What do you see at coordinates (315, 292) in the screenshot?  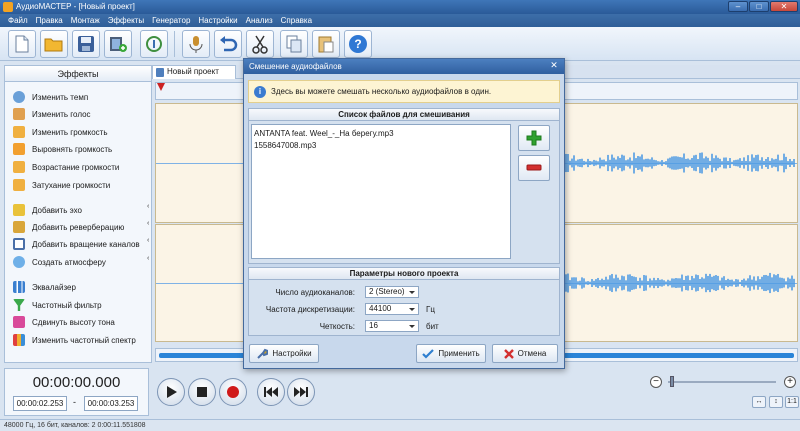 I see `channels-label: Число аудиоканалов:` at bounding box center [315, 292].